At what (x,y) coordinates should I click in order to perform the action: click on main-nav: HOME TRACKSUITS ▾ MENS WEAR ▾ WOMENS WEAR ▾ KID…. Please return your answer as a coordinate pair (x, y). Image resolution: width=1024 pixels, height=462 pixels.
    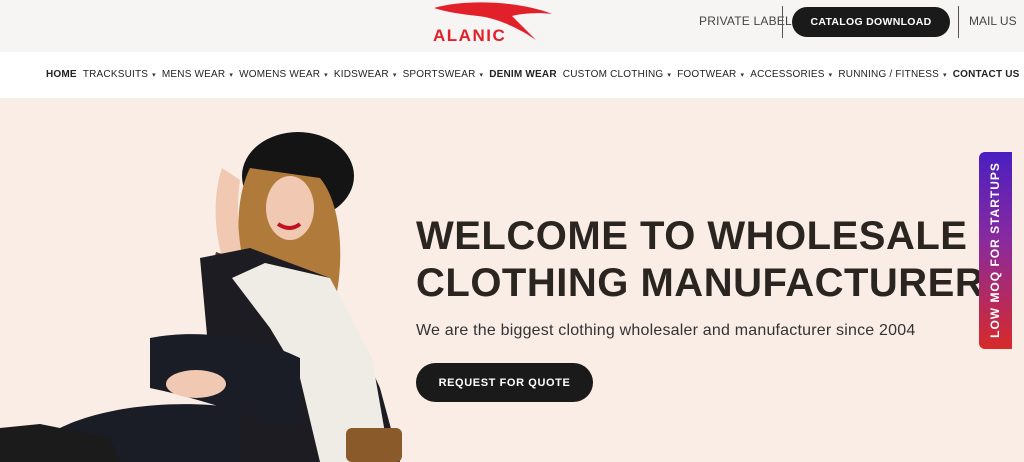
    Looking at the image, I should click on (512, 75).